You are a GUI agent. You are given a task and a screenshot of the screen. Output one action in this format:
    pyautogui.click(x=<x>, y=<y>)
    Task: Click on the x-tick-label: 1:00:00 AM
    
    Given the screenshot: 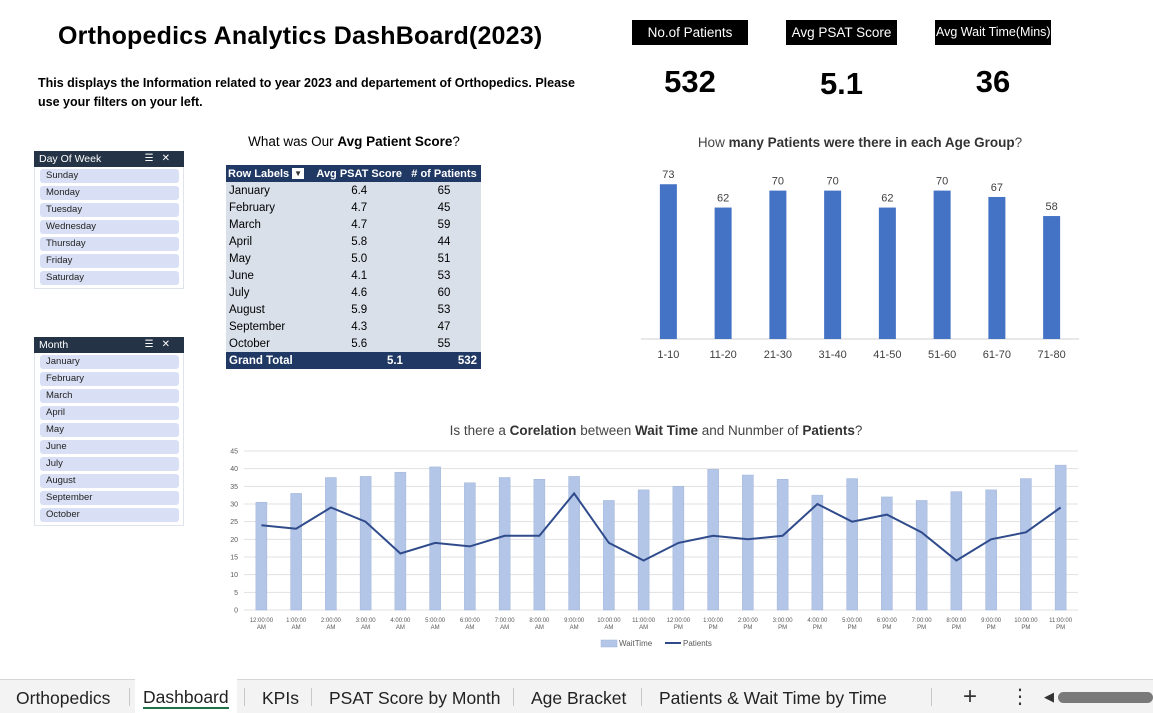 What is the action you would take?
    pyautogui.click(x=296, y=624)
    